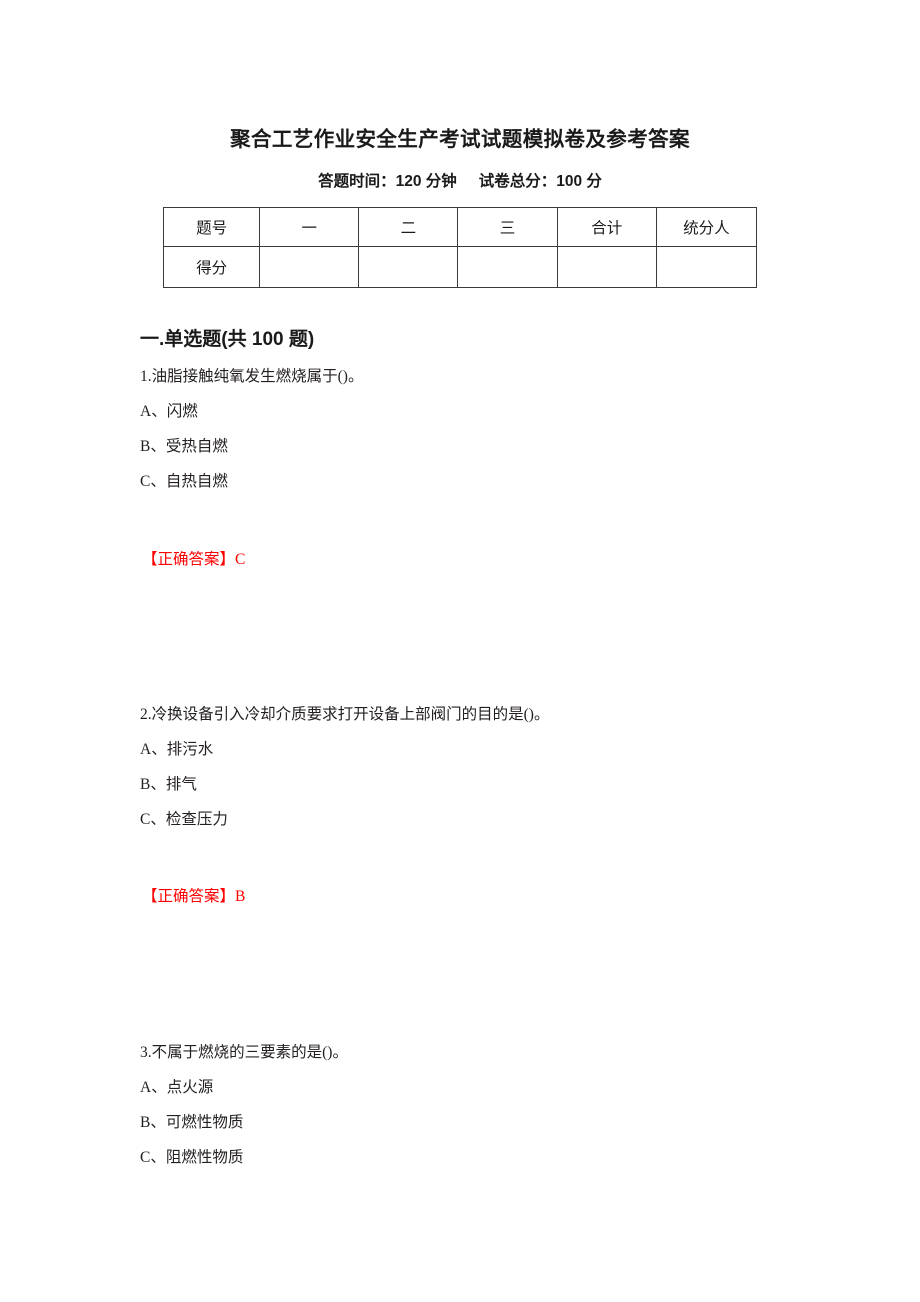  Describe the element at coordinates (540, 181) in the screenshot. I see `total-score-label: 试卷总分：100 分` at that location.